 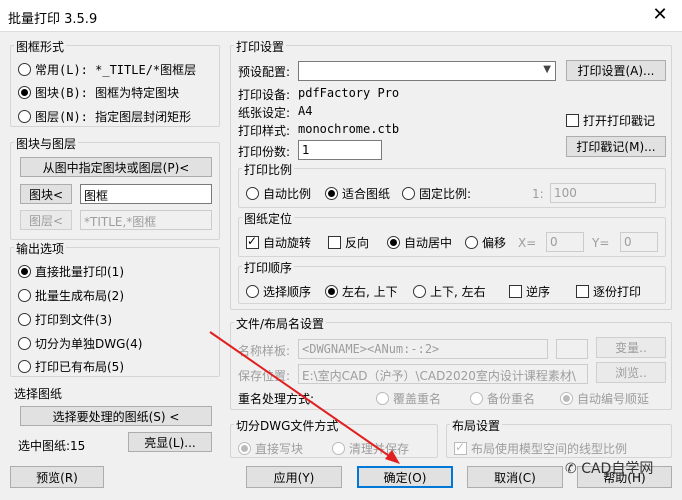 What do you see at coordinates (639, 242) in the screenshot?
I see `offset-y-input: 0` at bounding box center [639, 242].